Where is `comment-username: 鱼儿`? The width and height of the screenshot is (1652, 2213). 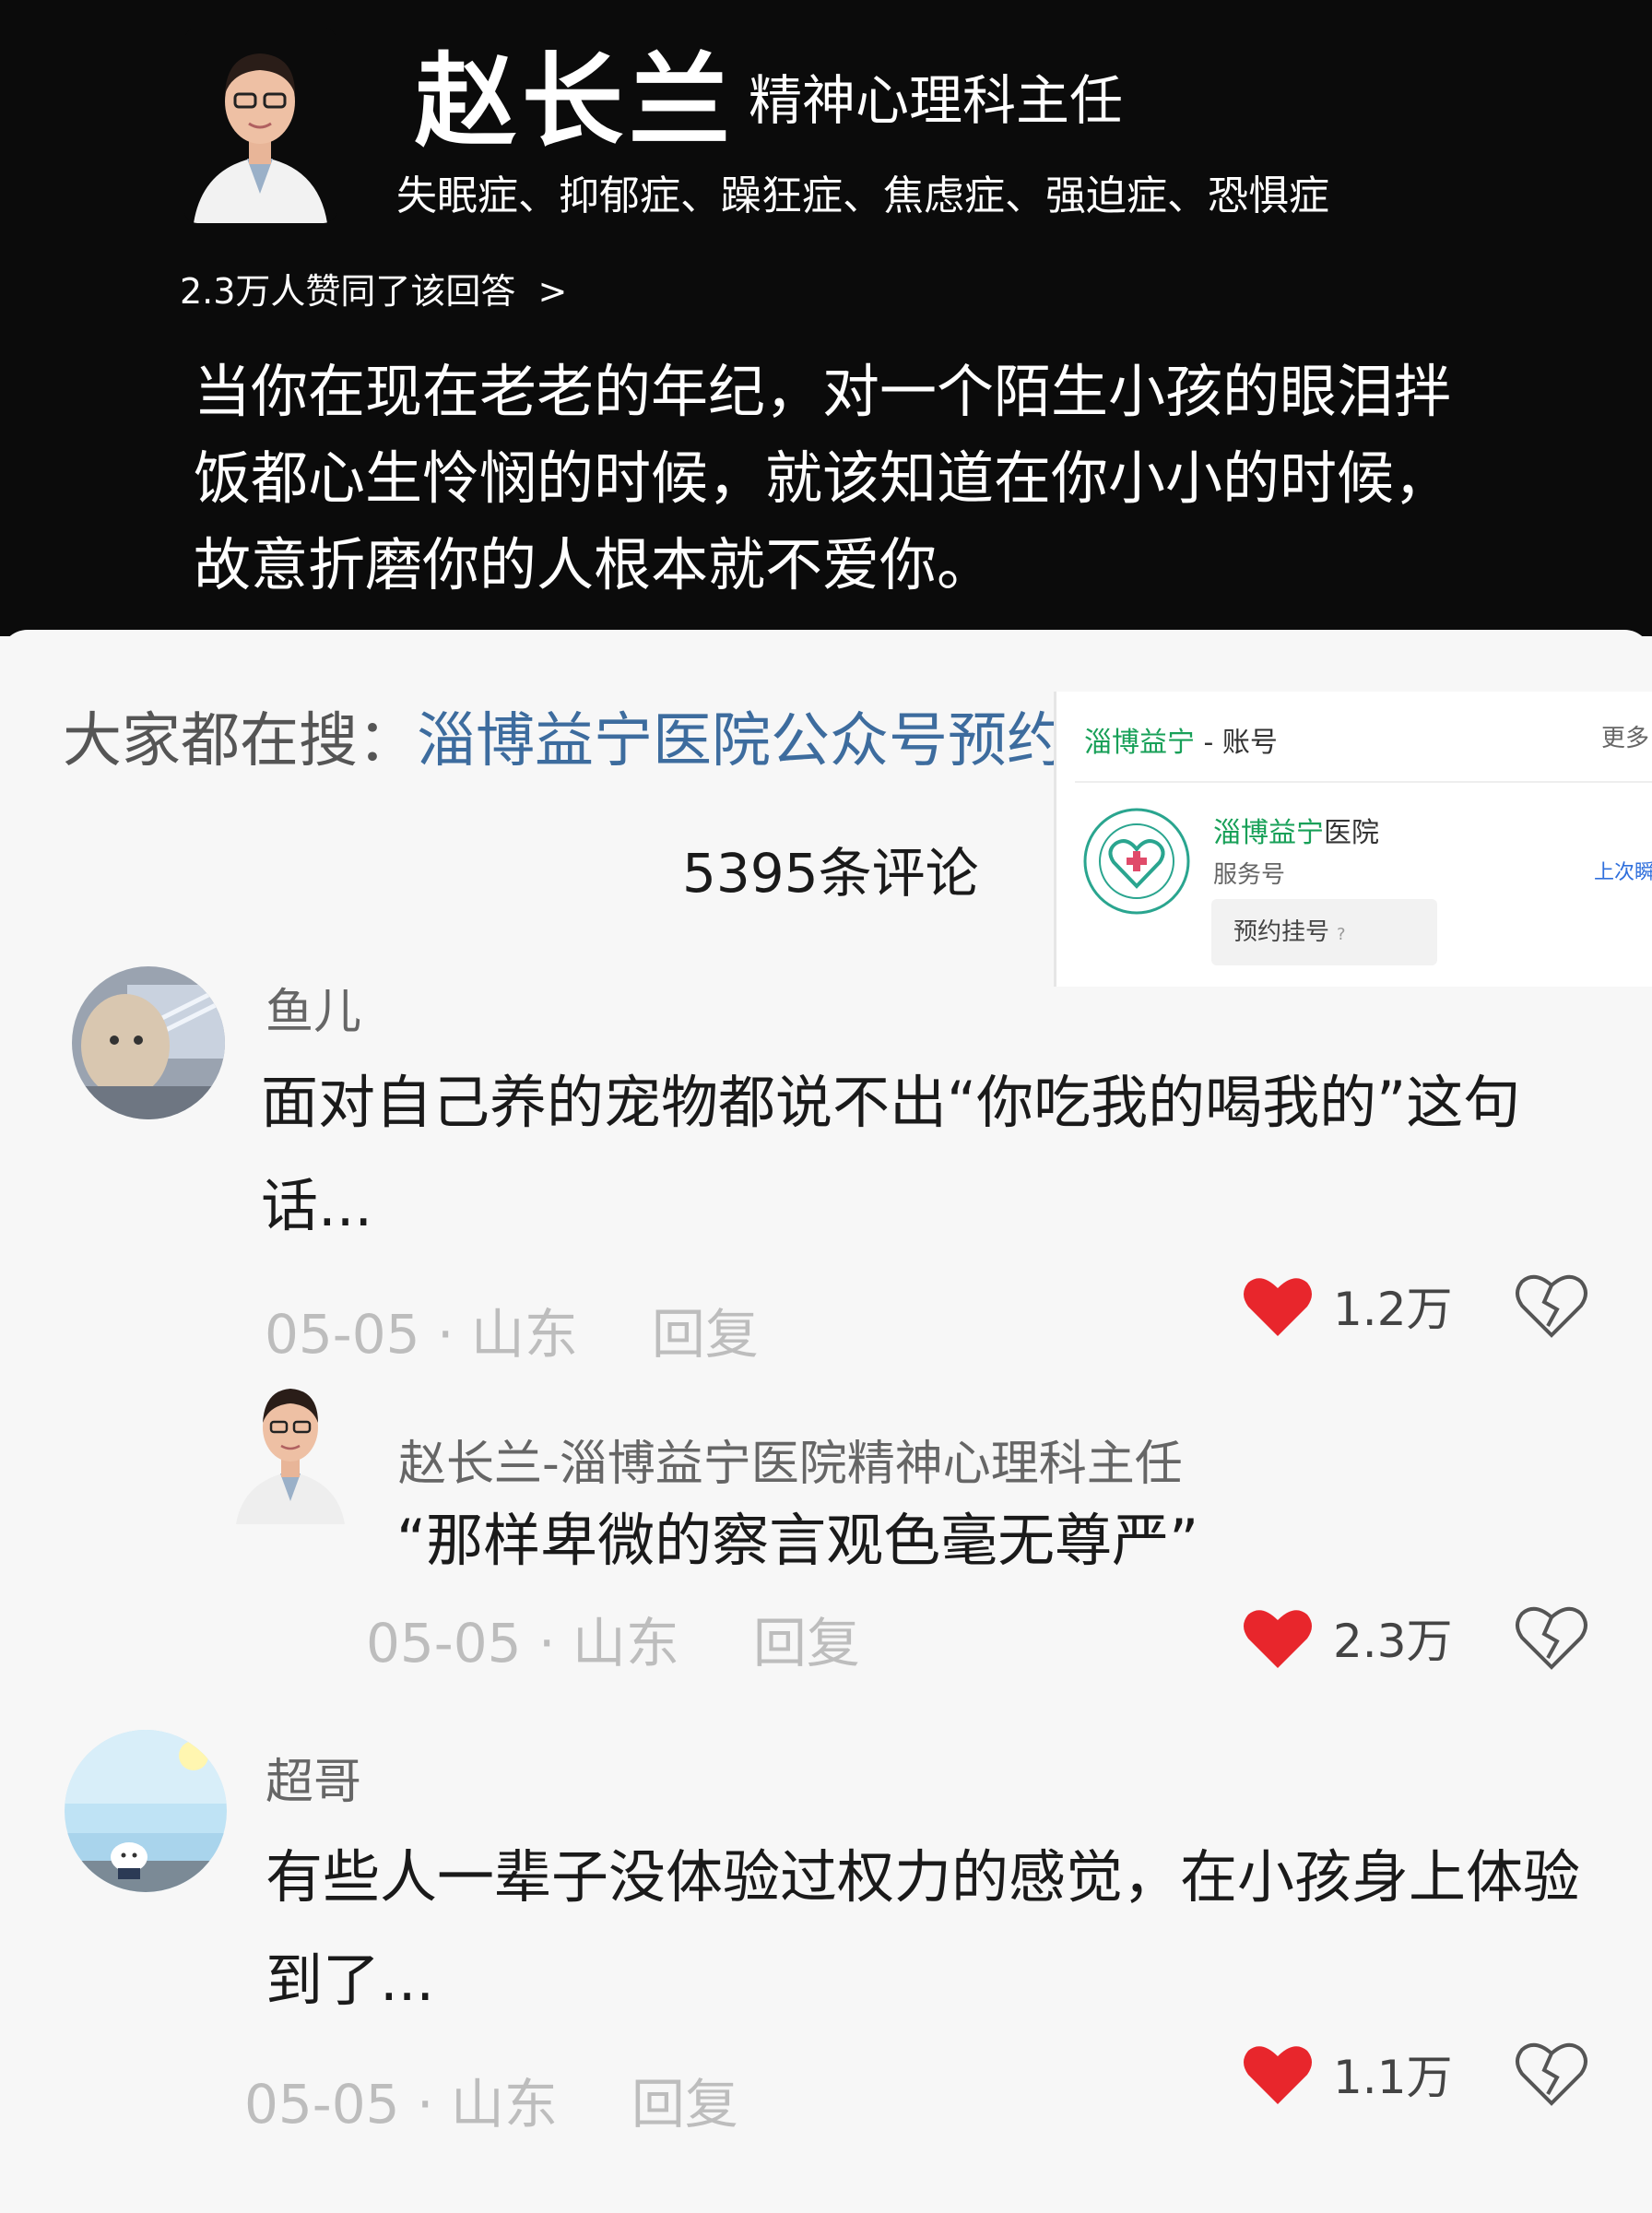
comment-username: 鱼儿 is located at coordinates (313, 1008).